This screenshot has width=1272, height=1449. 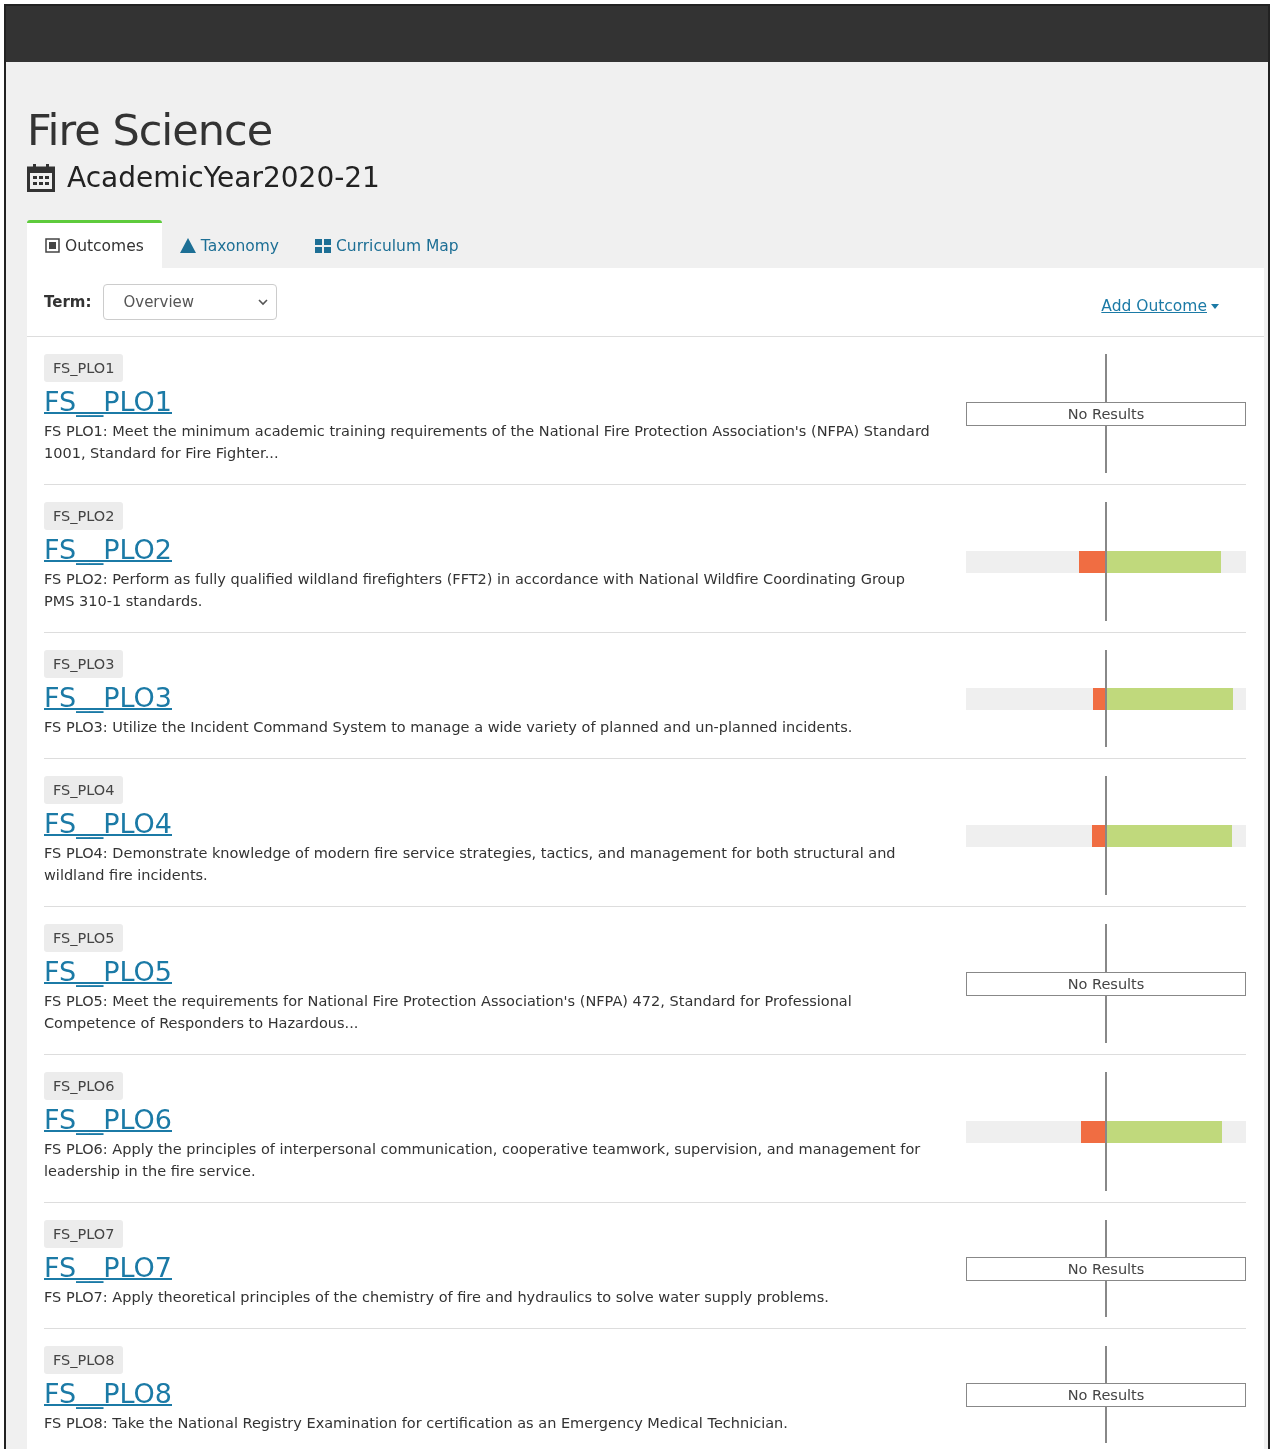 What do you see at coordinates (68, 302) in the screenshot?
I see `term-label: Term:` at bounding box center [68, 302].